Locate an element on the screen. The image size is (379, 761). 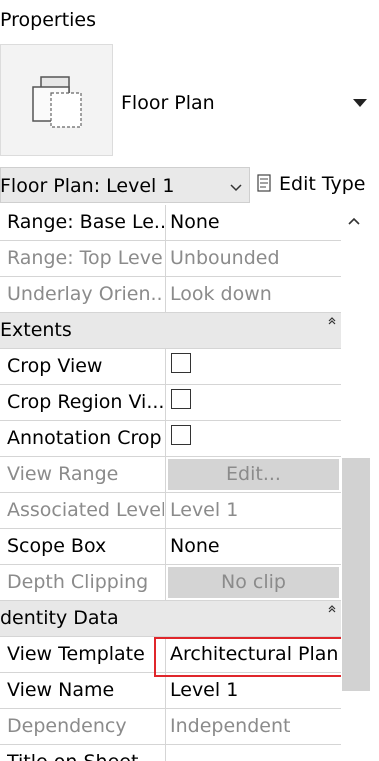
property-row-depth-clipping: Depth Clipping No clip is located at coordinates (170, 583).